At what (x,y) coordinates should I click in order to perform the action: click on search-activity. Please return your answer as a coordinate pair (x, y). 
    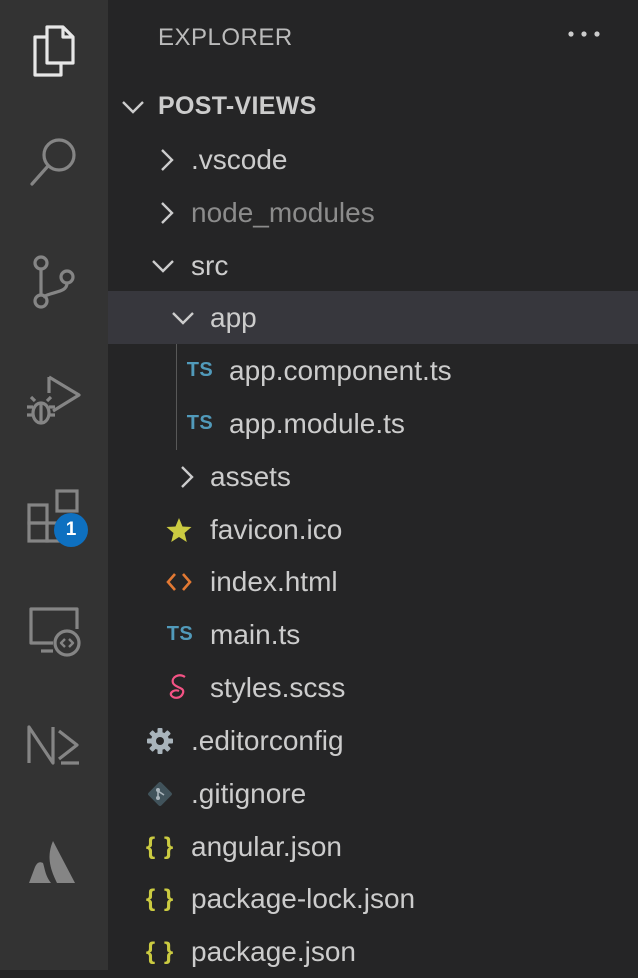
    Looking at the image, I should click on (54, 162).